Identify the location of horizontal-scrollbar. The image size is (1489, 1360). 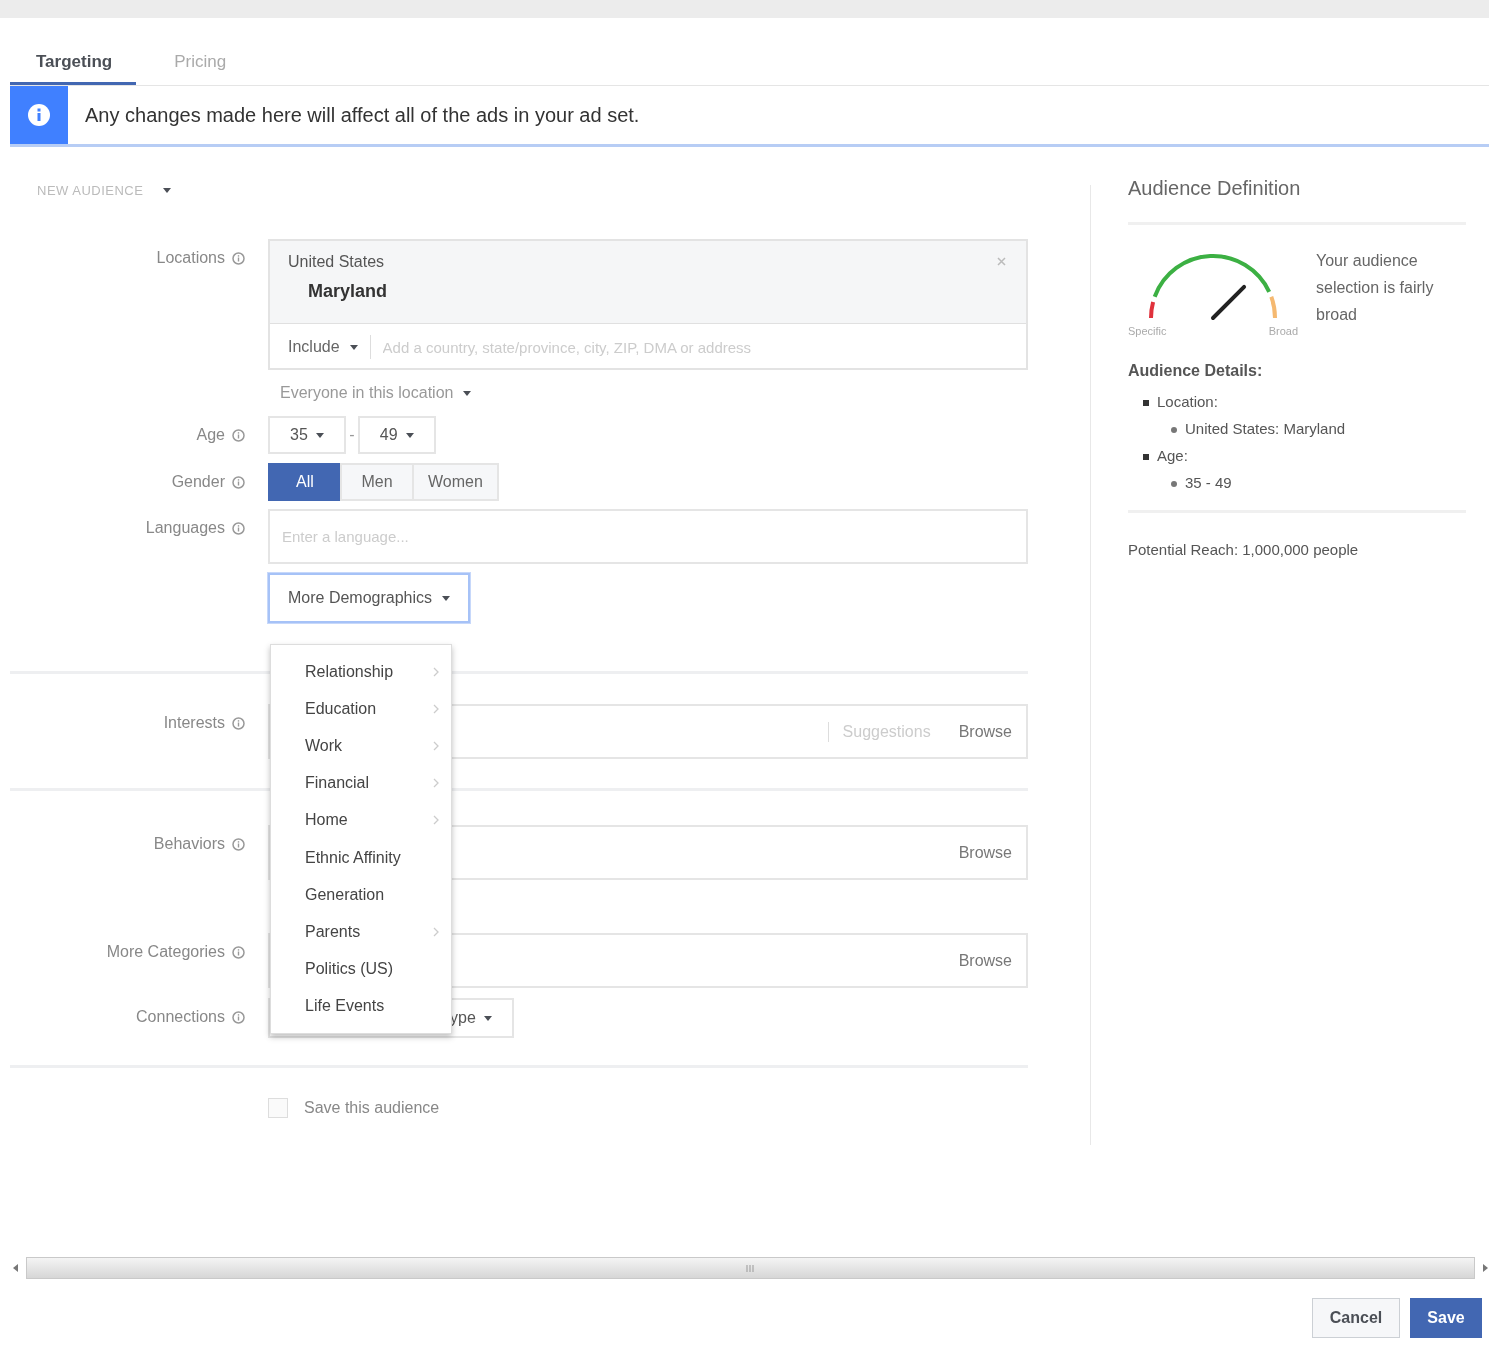
(750, 1268).